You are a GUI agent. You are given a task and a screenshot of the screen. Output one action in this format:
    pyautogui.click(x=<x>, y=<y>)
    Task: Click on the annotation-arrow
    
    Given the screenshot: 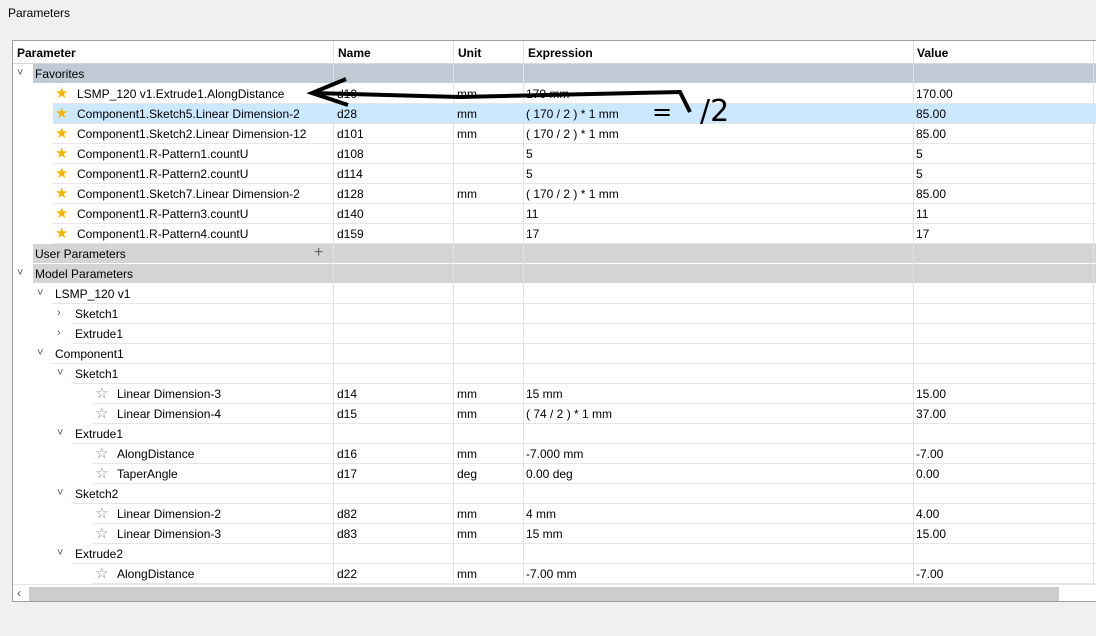 What is the action you would take?
    pyautogui.click(x=499, y=95)
    